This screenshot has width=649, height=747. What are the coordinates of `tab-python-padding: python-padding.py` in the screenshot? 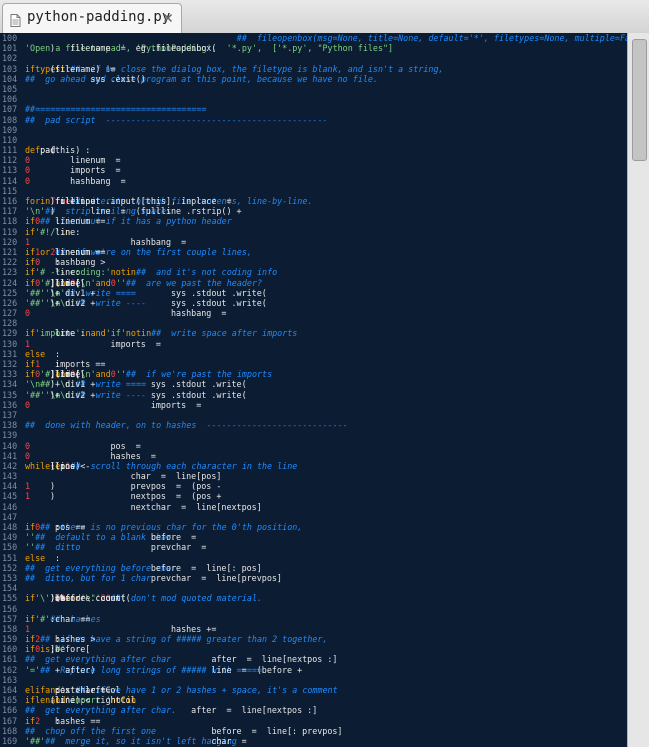 It's located at (92, 18).